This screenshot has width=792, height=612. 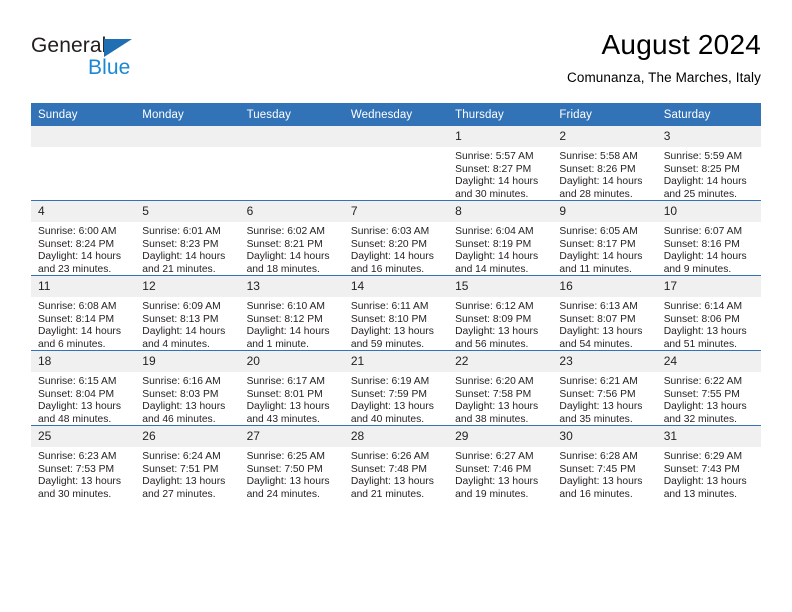 What do you see at coordinates (708, 286) in the screenshot?
I see `day-number: 17` at bounding box center [708, 286].